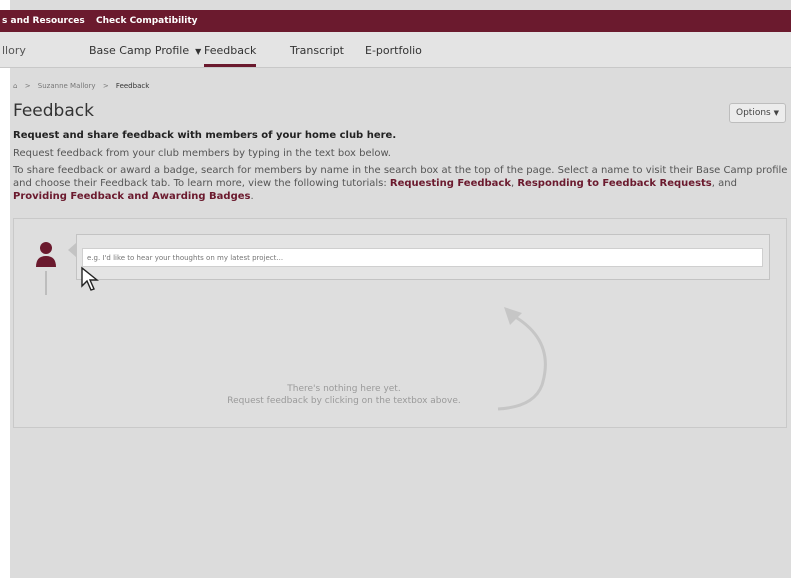 Image resolution: width=791 pixels, height=578 pixels. Describe the element at coordinates (614, 183) in the screenshot. I see `responding-to-feedback-link: Responding to Feedback Requests` at that location.